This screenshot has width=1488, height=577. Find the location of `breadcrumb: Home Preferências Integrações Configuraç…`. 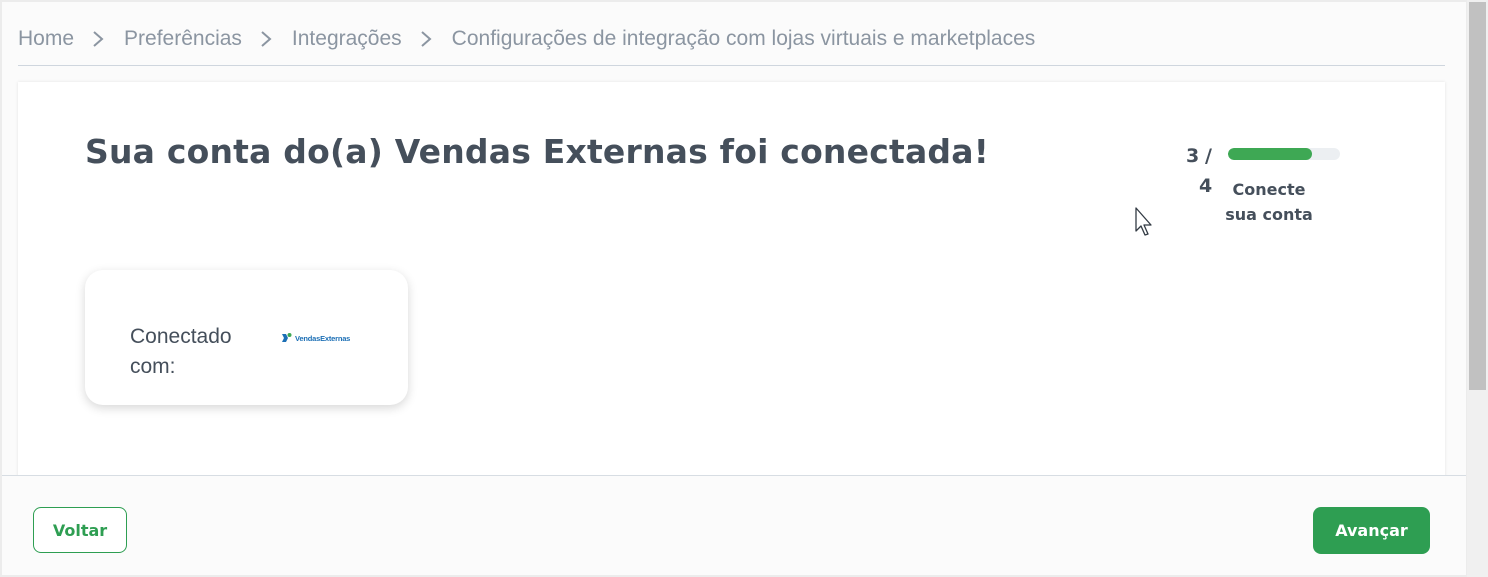

breadcrumb: Home Preferências Integrações Configuraç… is located at coordinates (526, 39).